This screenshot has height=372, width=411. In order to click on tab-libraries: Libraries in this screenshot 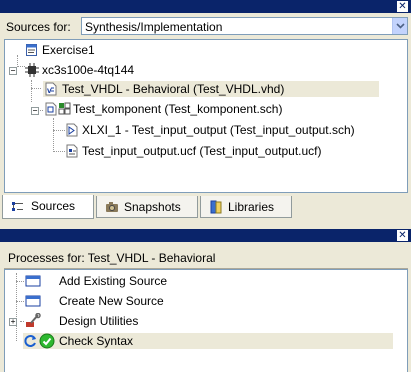, I will do `click(246, 207)`.